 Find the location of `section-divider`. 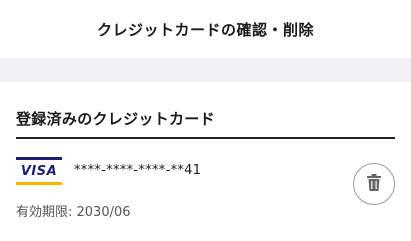

section-divider is located at coordinates (205, 70).